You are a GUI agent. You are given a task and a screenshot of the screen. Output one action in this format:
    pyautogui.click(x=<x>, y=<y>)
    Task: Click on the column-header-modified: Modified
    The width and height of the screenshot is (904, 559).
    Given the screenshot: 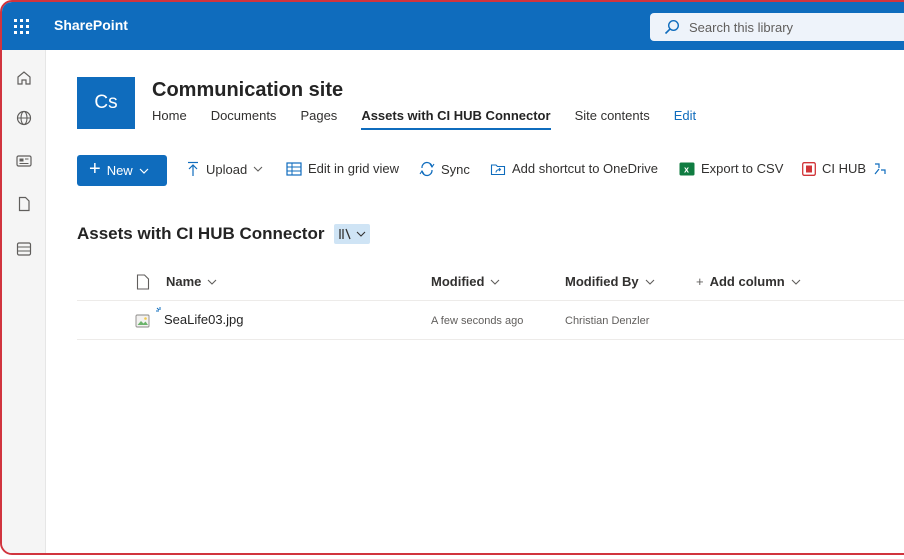 What is the action you would take?
    pyautogui.click(x=465, y=281)
    